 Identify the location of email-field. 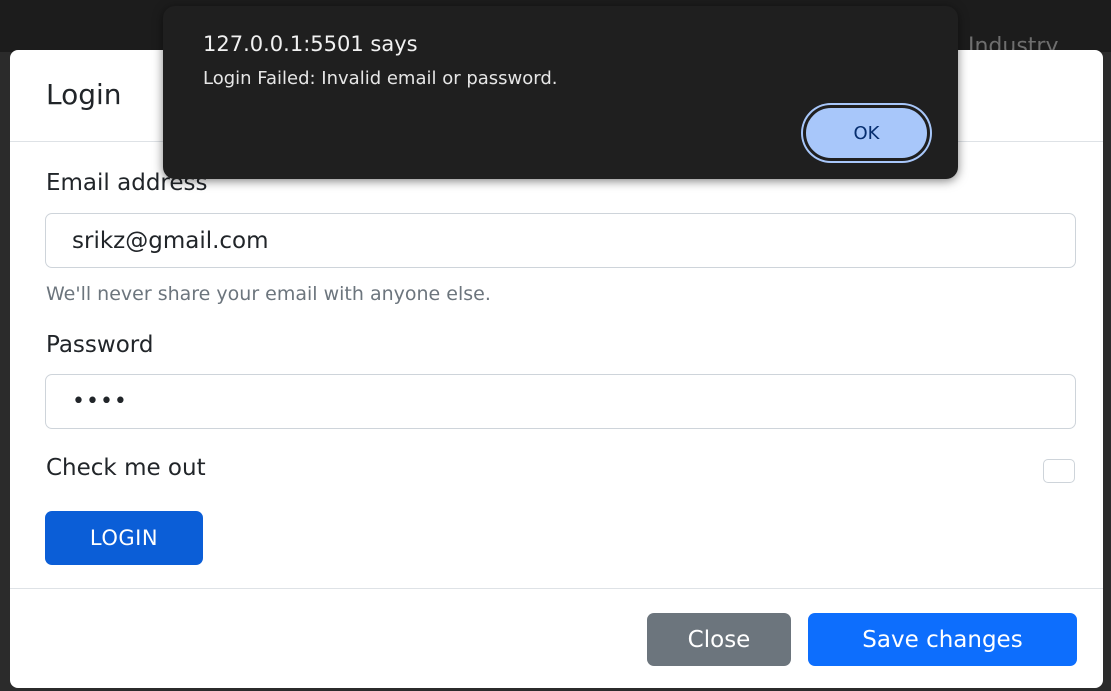
(560, 240).